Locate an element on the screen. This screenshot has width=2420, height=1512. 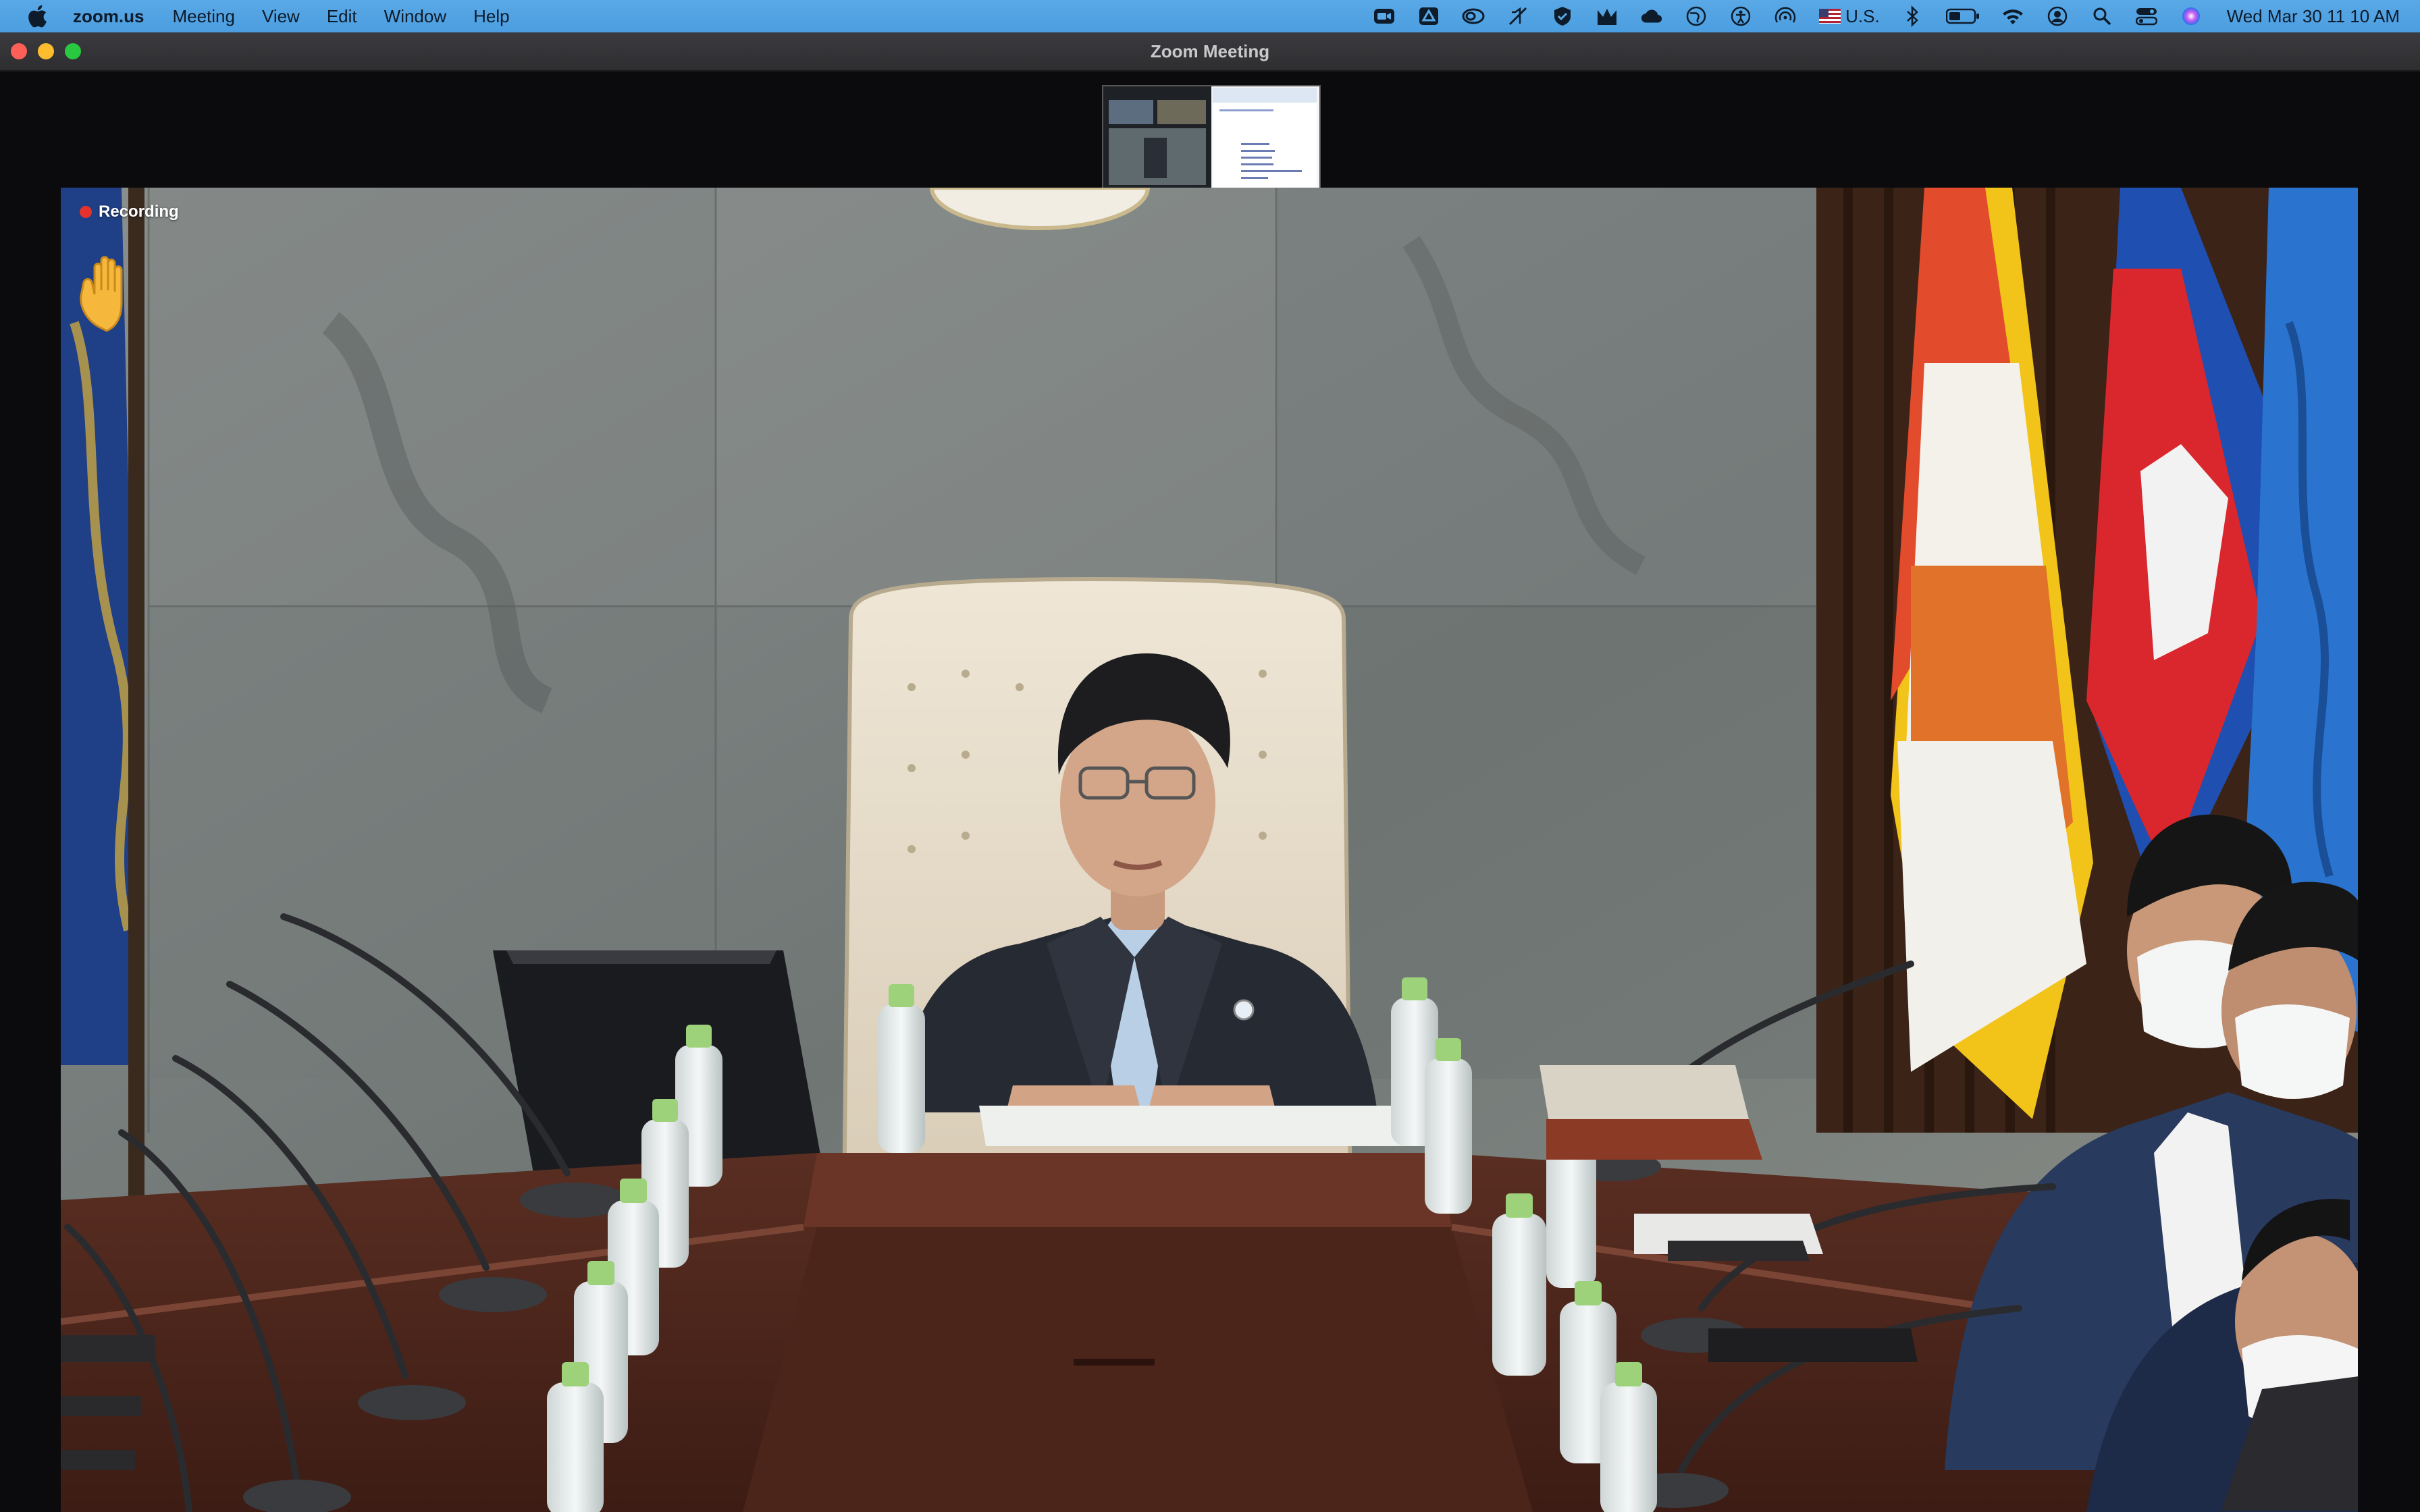
globe-icon is located at coordinates (1696, 16).